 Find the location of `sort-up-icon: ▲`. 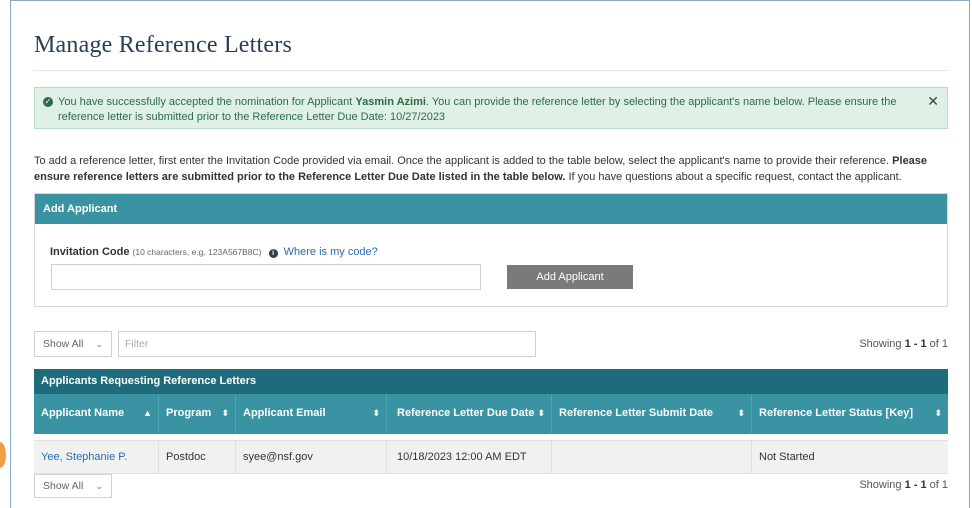

sort-up-icon: ▲ is located at coordinates (147, 413).